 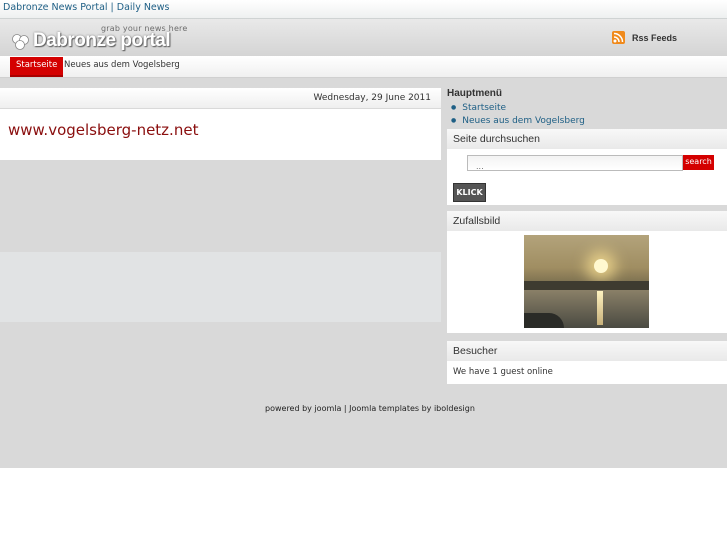 What do you see at coordinates (103, 130) in the screenshot?
I see `article-title: www.vogelsberg-netz.net` at bounding box center [103, 130].